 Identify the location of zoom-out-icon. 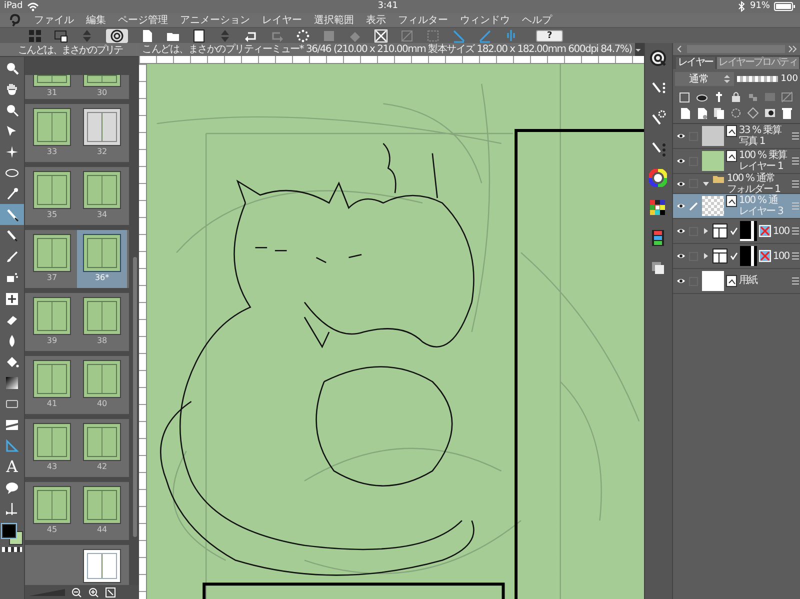
(76, 592).